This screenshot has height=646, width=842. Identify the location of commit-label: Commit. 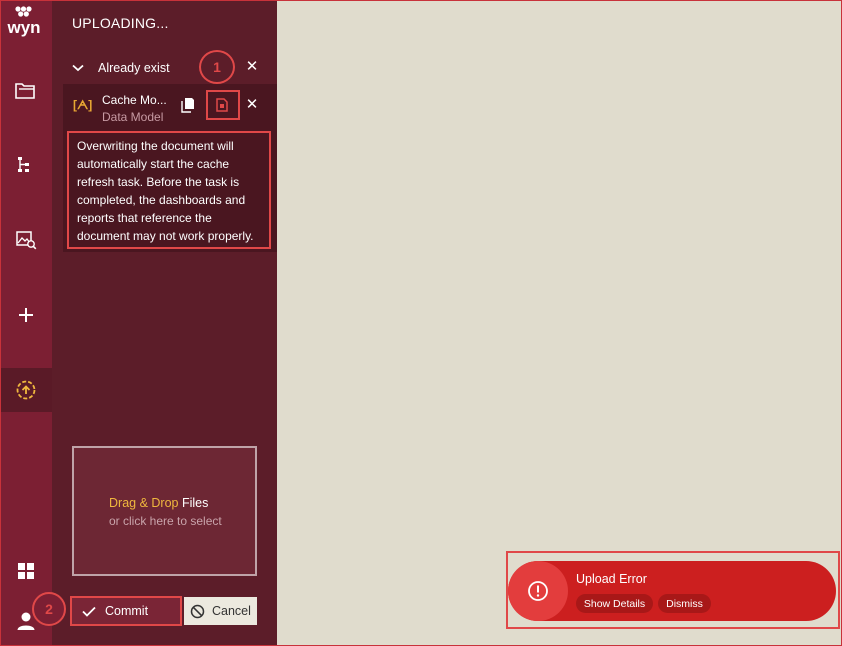
(127, 611).